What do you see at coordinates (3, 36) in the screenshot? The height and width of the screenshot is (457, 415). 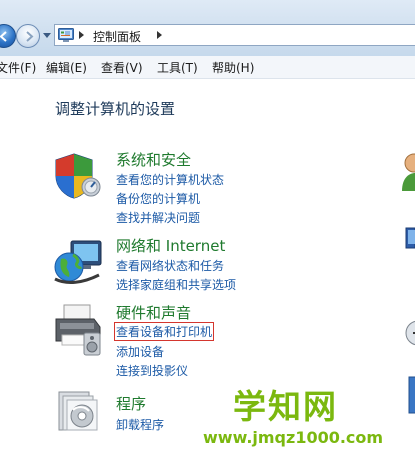 I see `back-arrow-icon` at bounding box center [3, 36].